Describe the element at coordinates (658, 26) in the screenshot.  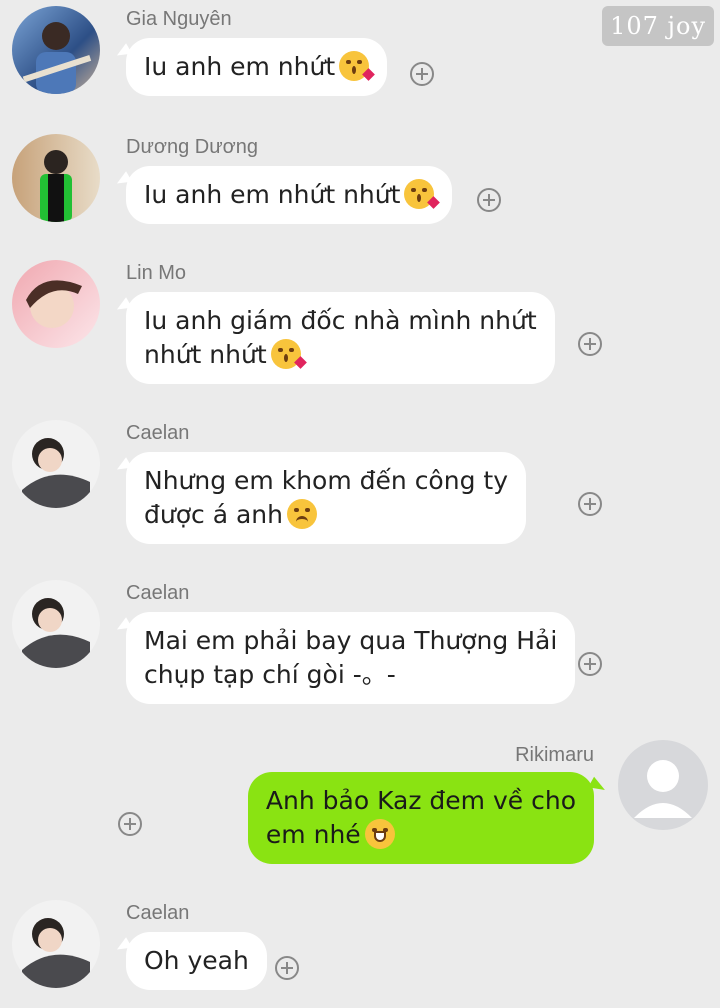
I see `watermark: 107 joy` at that location.